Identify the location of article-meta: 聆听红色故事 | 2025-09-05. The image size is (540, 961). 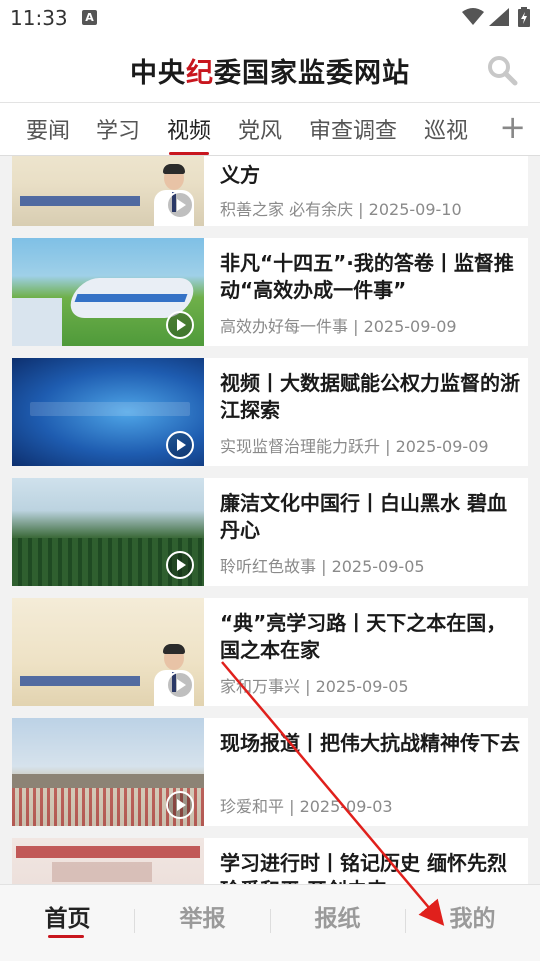
(322, 566).